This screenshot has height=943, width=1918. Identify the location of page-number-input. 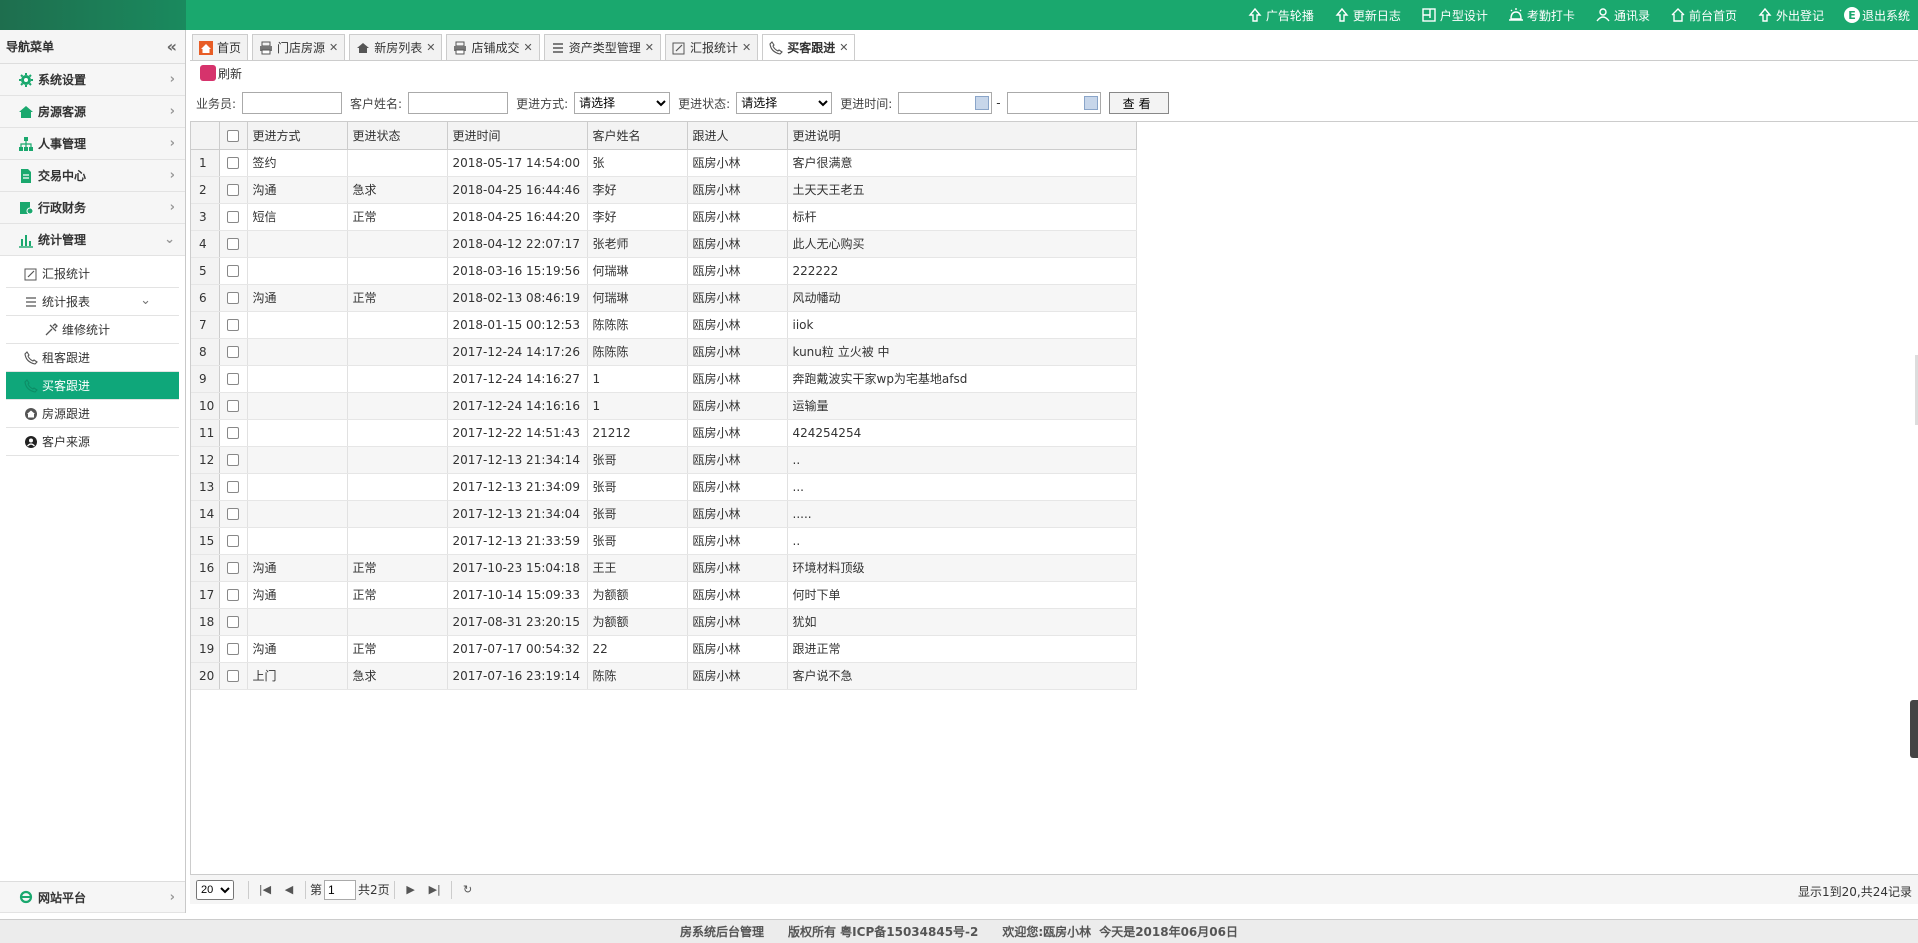
(340, 889).